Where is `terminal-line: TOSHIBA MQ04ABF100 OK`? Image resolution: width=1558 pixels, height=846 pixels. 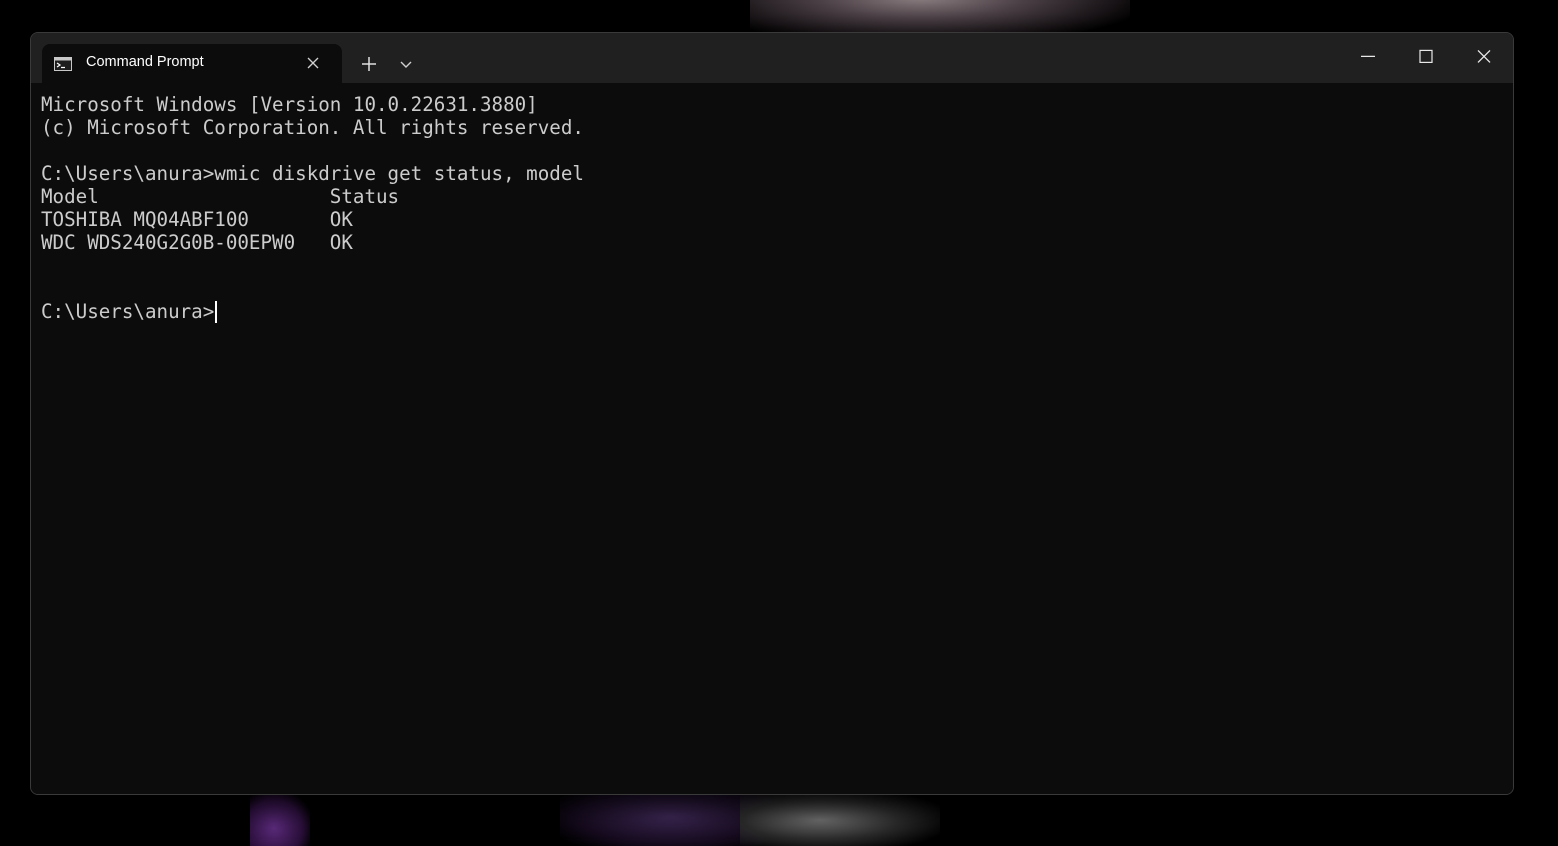
terminal-line: TOSHIBA MQ04ABF100 OK is located at coordinates (197, 219).